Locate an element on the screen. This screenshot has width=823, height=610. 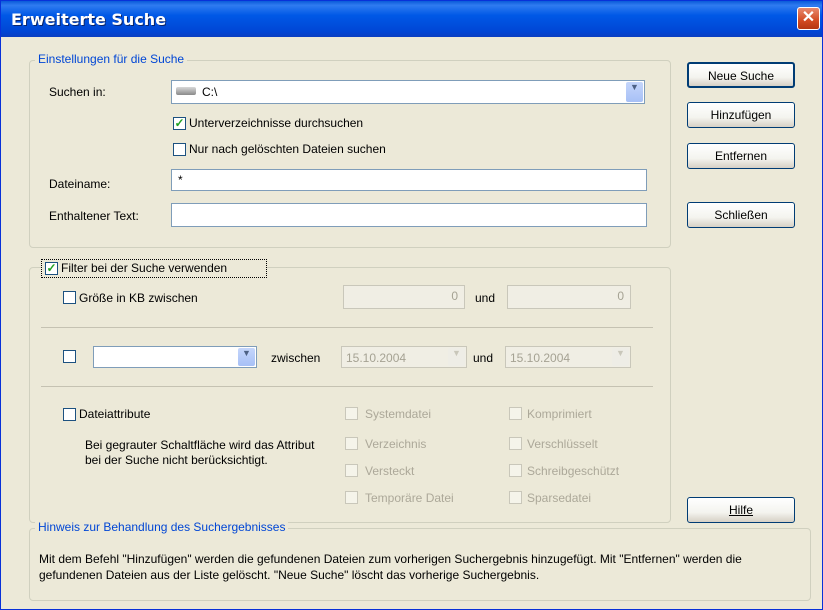
size-to-field: 0 is located at coordinates (569, 297).